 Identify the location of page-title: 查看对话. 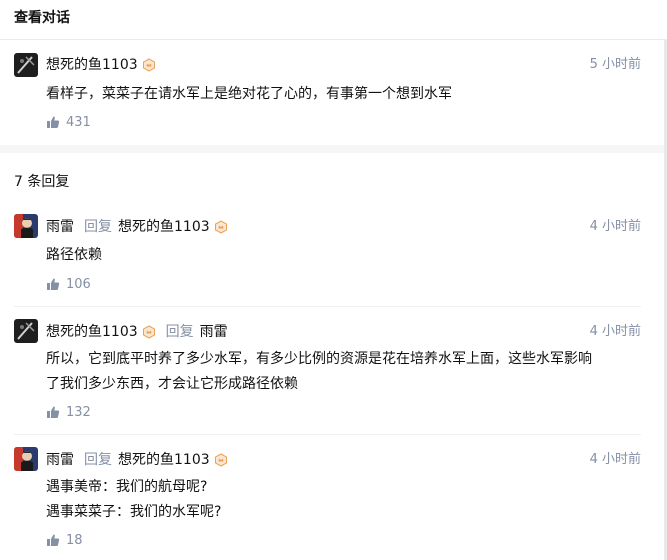
(42, 18).